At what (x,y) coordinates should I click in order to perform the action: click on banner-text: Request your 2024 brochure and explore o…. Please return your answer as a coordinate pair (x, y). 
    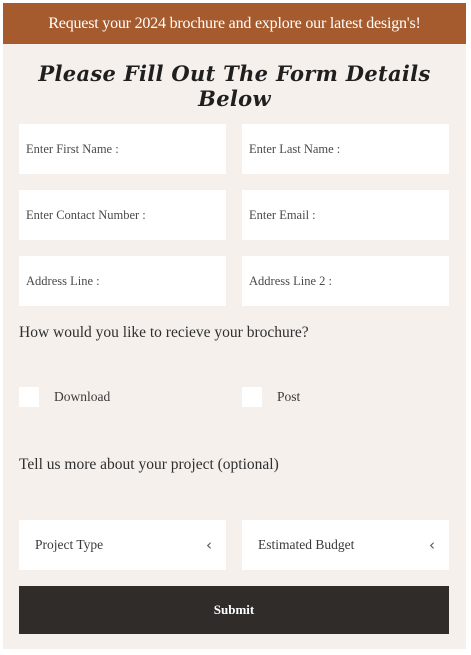
    Looking at the image, I should click on (234, 23).